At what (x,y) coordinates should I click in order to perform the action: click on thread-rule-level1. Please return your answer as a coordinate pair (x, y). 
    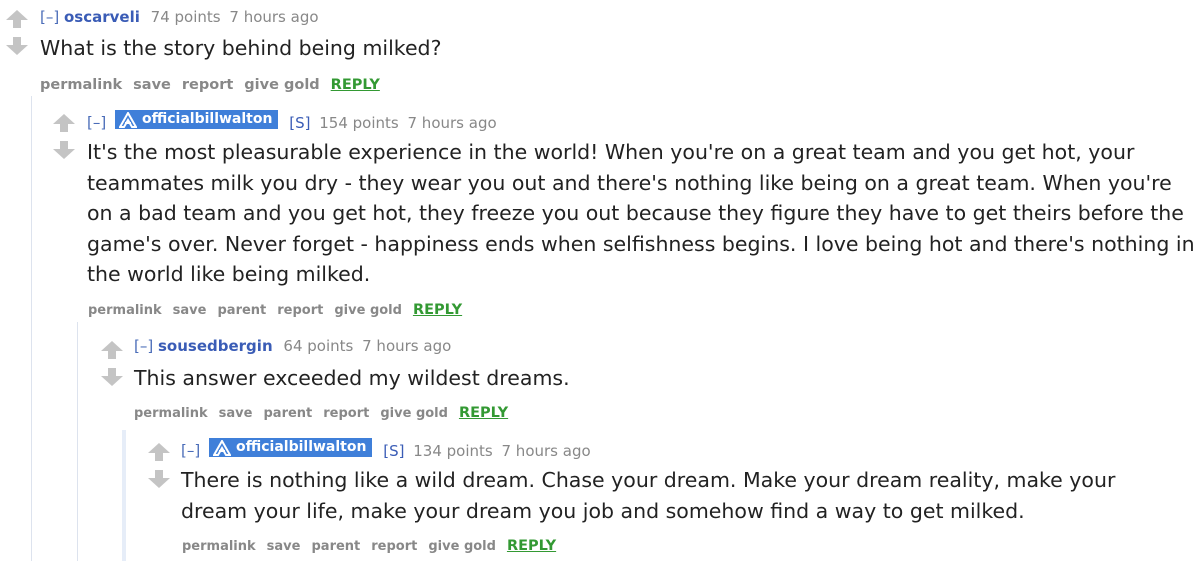
    Looking at the image, I should click on (31, 328).